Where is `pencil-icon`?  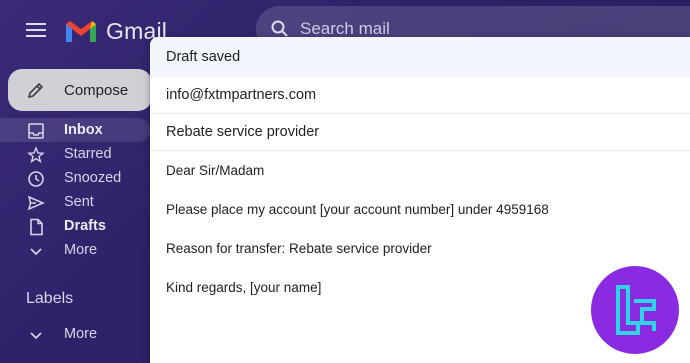 pencil-icon is located at coordinates (35, 90).